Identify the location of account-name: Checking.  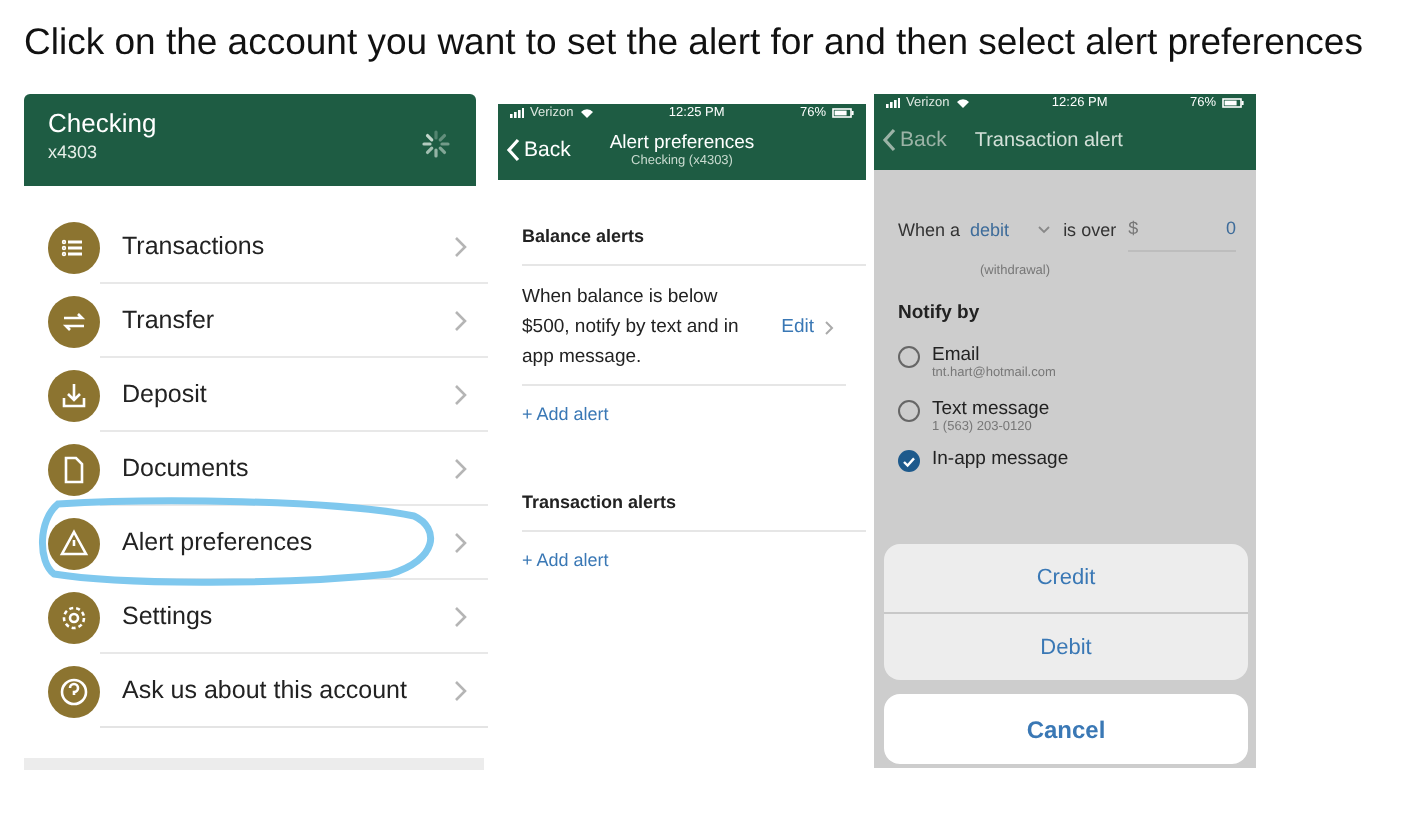
(102, 123).